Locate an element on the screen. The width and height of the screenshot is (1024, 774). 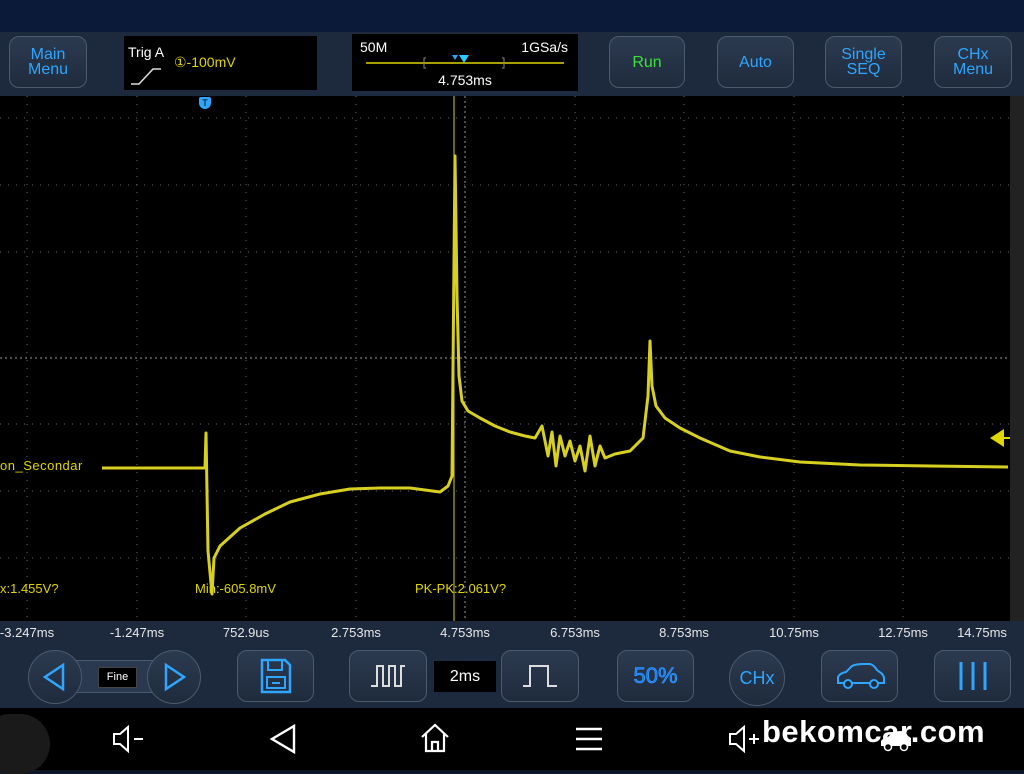
pk-pk-measurement: PK-PK:2.061V? is located at coordinates (461, 588).